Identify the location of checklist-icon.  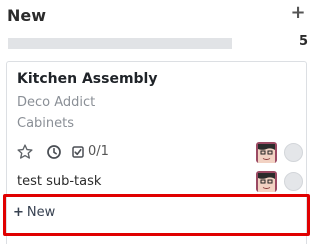
(78, 152).